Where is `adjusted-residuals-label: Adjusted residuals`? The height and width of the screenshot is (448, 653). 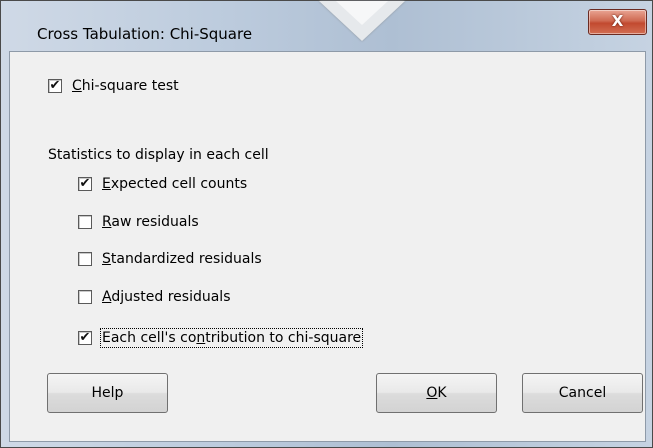 adjusted-residuals-label: Adjusted residuals is located at coordinates (166, 297).